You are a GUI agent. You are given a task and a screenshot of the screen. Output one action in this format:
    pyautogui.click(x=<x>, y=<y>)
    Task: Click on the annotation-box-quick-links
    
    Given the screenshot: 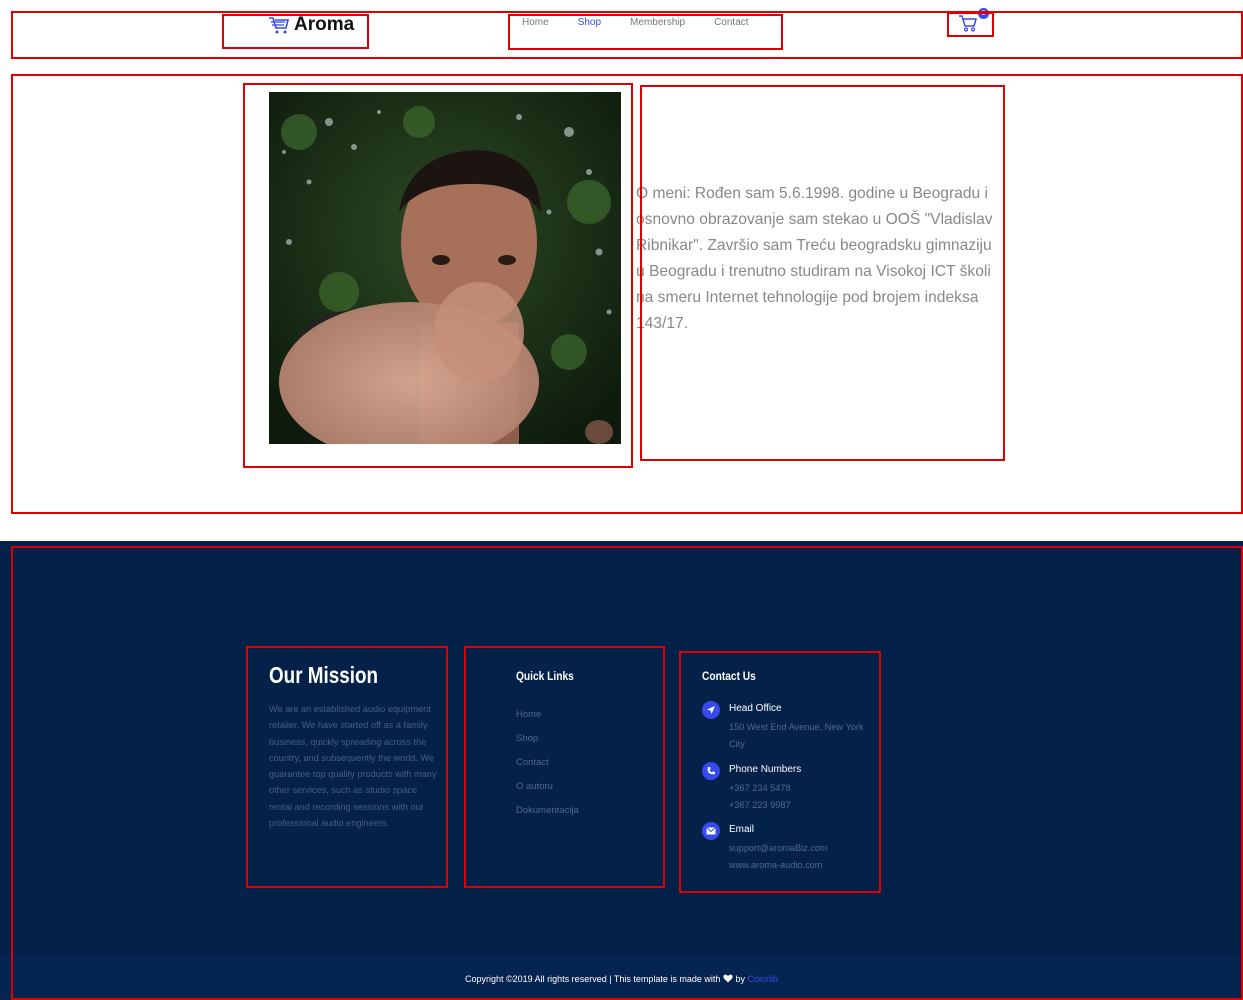 What is the action you would take?
    pyautogui.click(x=564, y=767)
    